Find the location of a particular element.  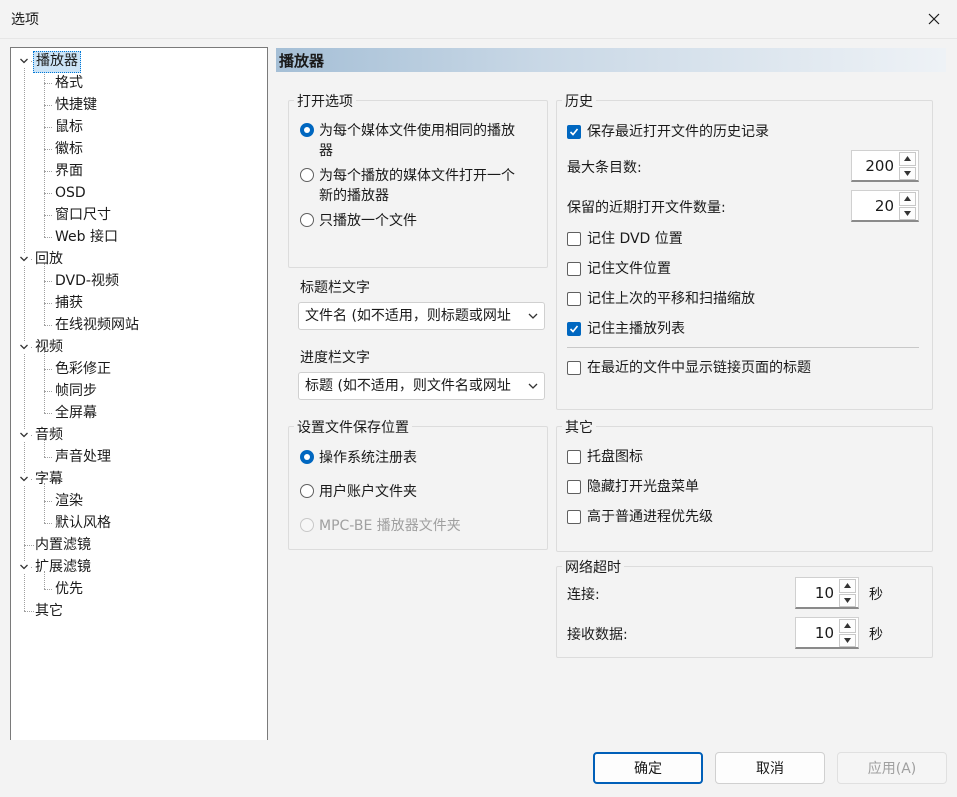

radio-user-folder: 用户账户文件夹 is located at coordinates (358, 492).